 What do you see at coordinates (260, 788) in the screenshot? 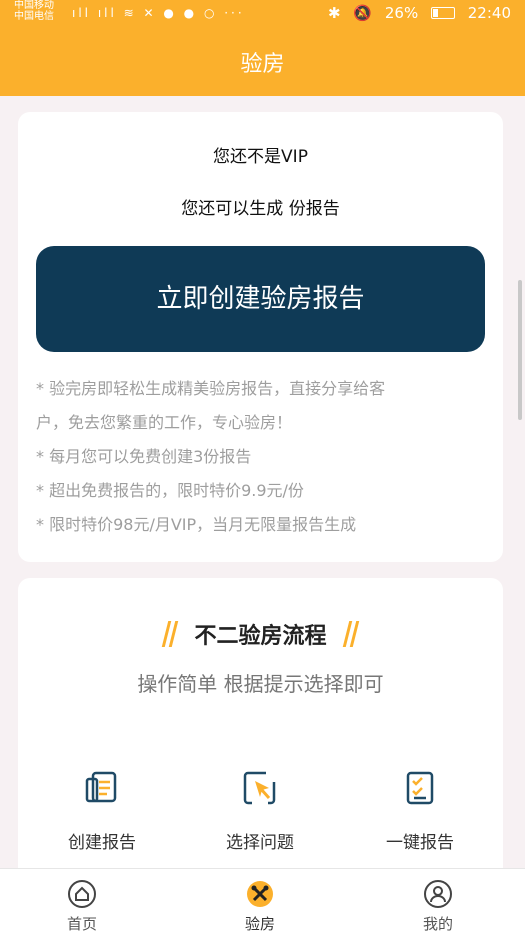
I see `cursor-select-icon` at bounding box center [260, 788].